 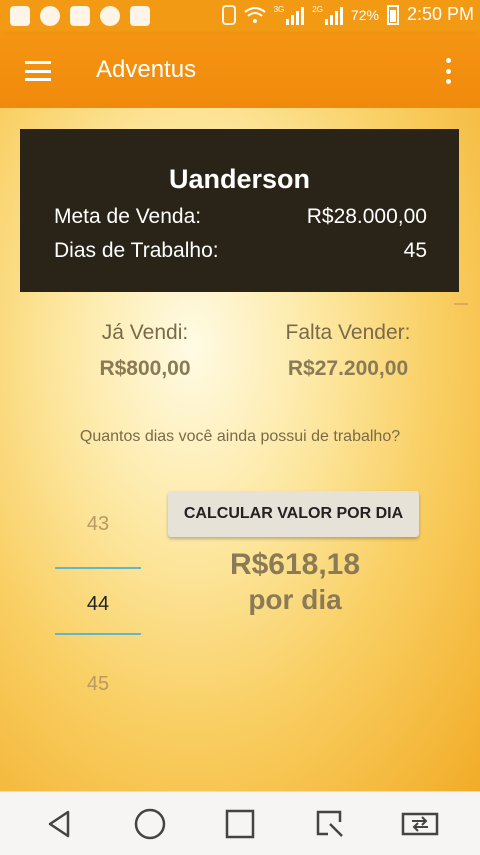 I want to click on daily-value: R$618,18, so click(x=295, y=564).